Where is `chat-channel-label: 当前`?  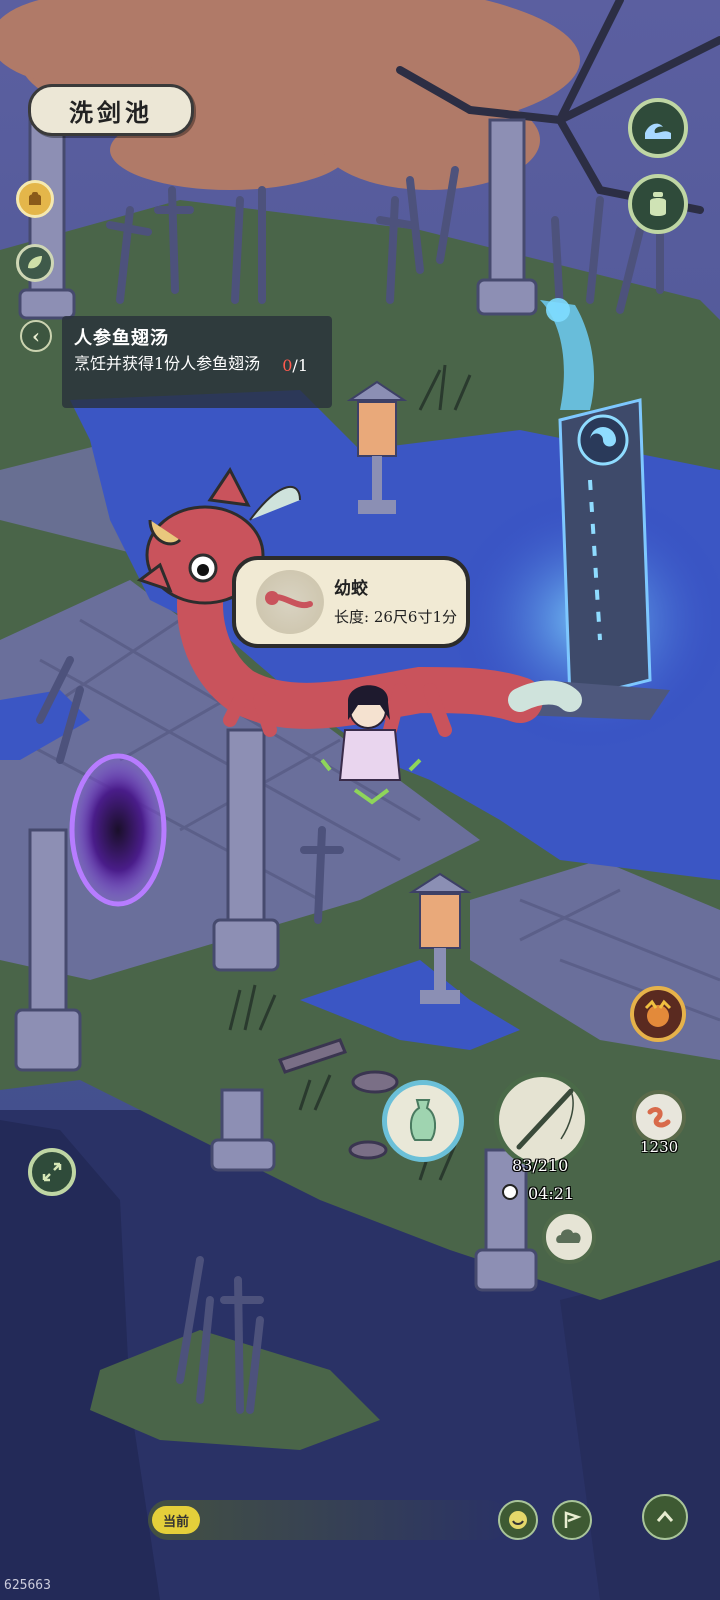
chat-channel-label: 当前 is located at coordinates (175, 1522).